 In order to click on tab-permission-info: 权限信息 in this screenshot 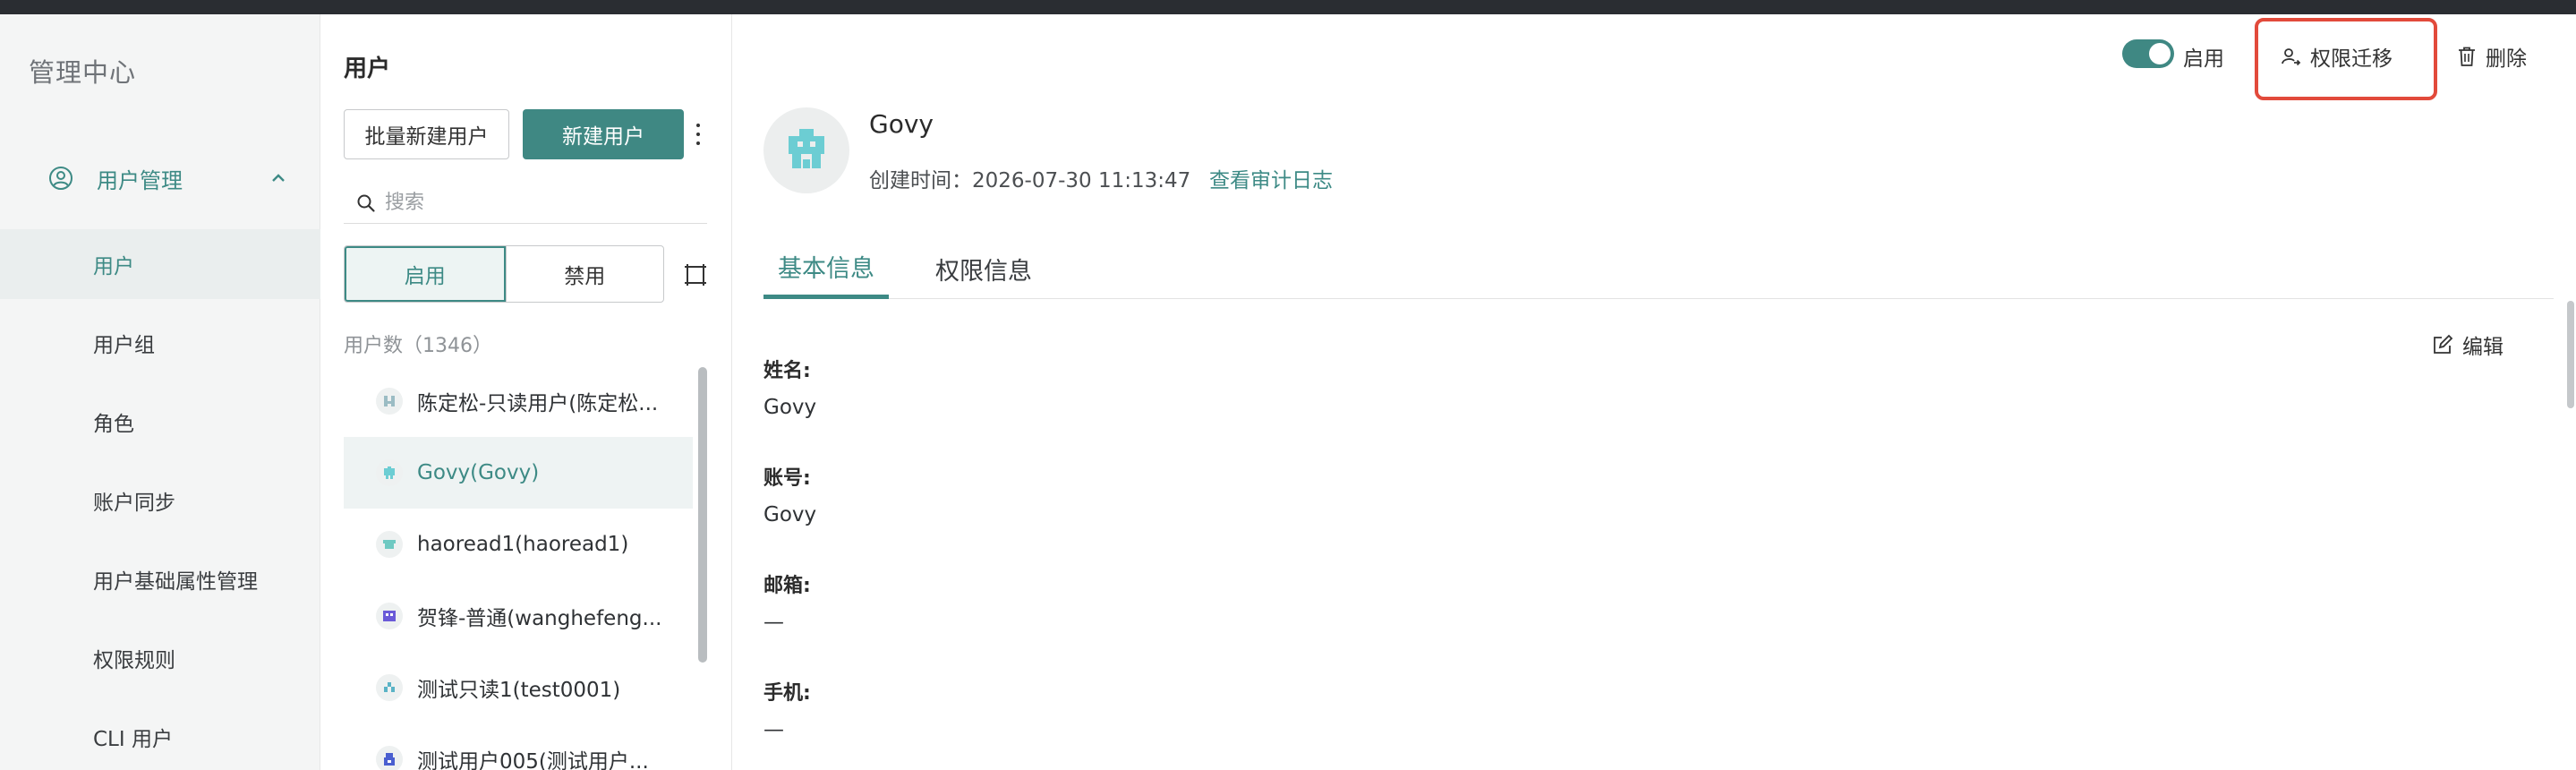, I will do `click(983, 268)`.